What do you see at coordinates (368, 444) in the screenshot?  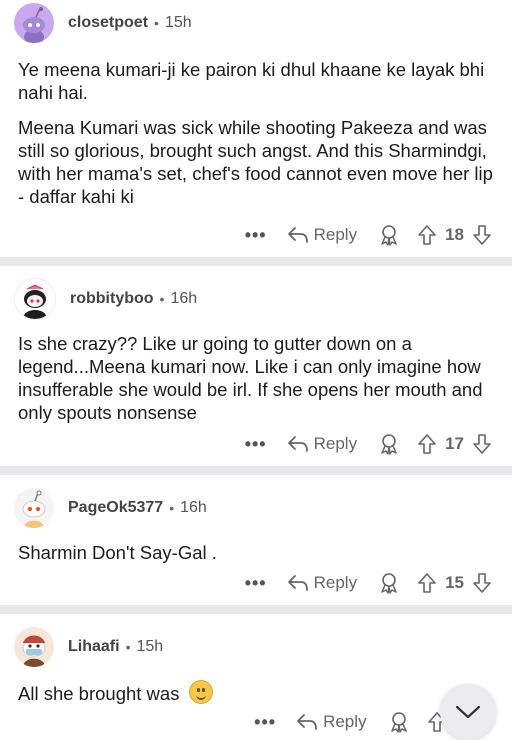 I see `comment-actions: ••• Reply 17` at bounding box center [368, 444].